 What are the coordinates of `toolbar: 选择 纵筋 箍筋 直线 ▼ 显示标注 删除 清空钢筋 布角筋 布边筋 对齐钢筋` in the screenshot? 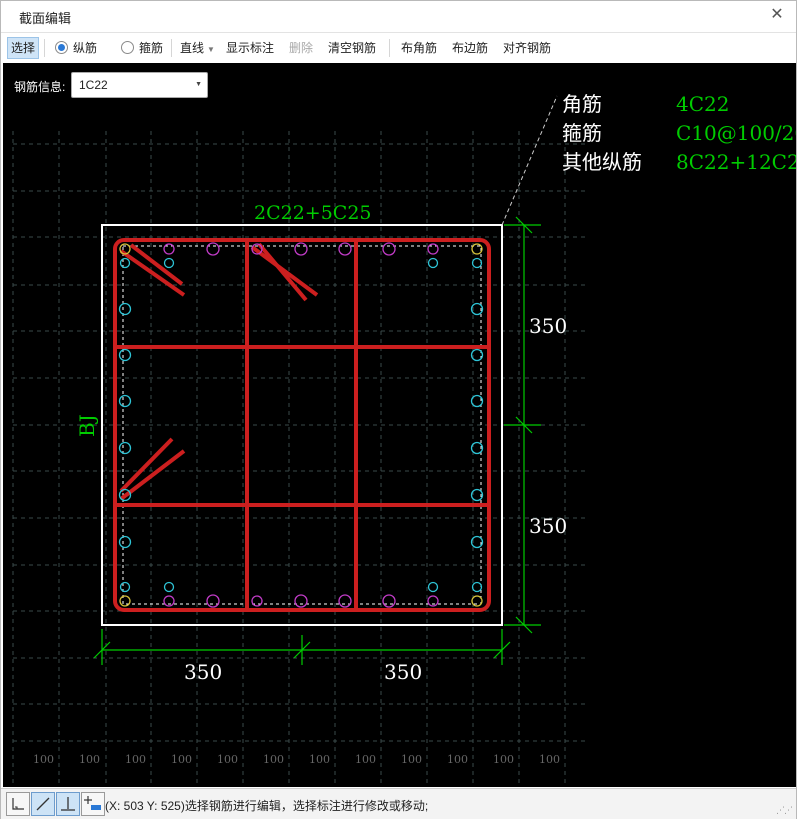 It's located at (398, 47).